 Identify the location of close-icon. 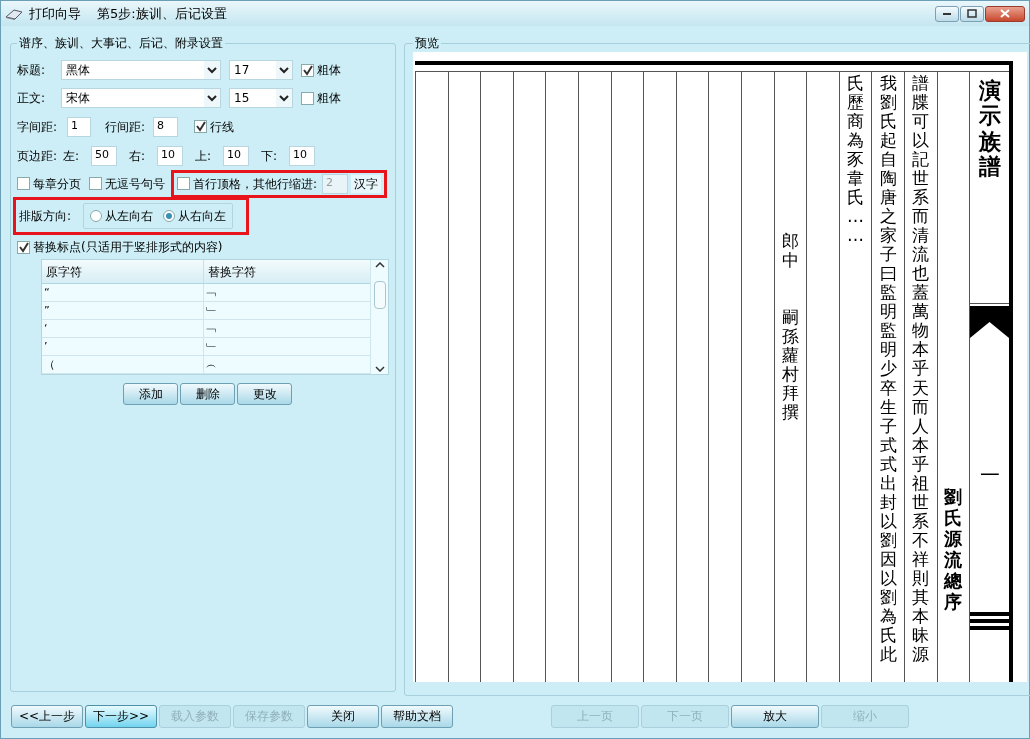
(1005, 13).